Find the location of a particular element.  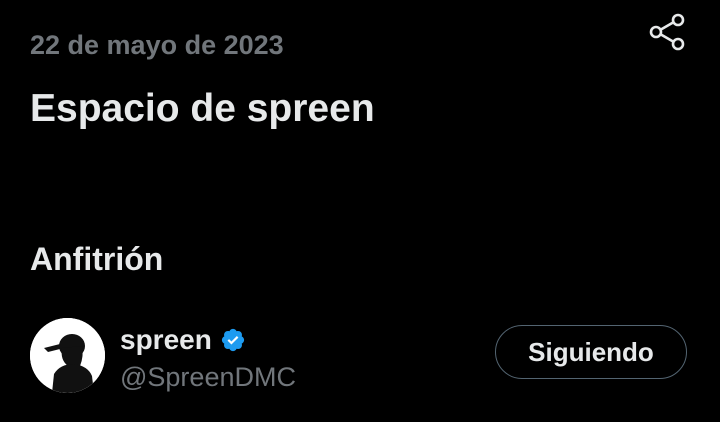

host-name: spreen is located at coordinates (166, 339).